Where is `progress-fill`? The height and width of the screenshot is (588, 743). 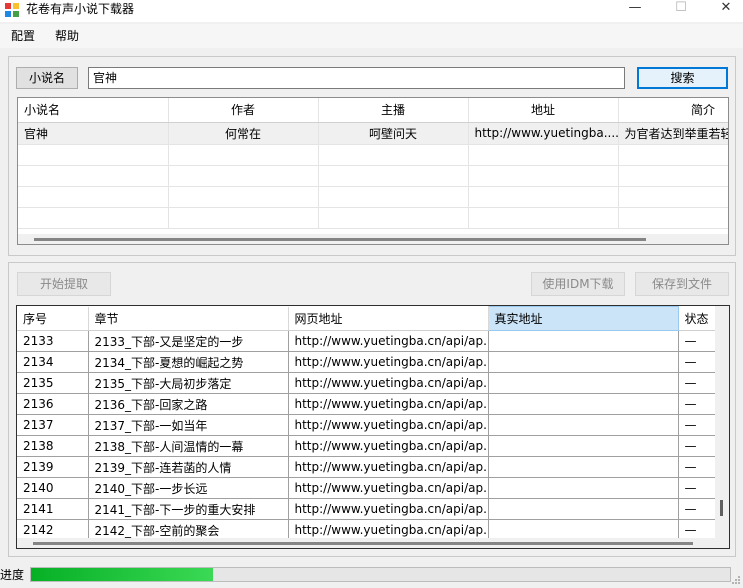 progress-fill is located at coordinates (122, 574).